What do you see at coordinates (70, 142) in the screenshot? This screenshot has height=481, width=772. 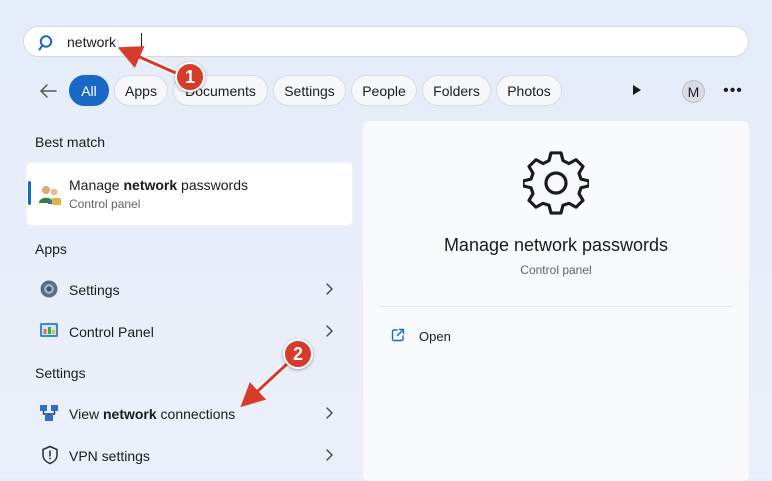 I see `section-best-match: Best match` at bounding box center [70, 142].